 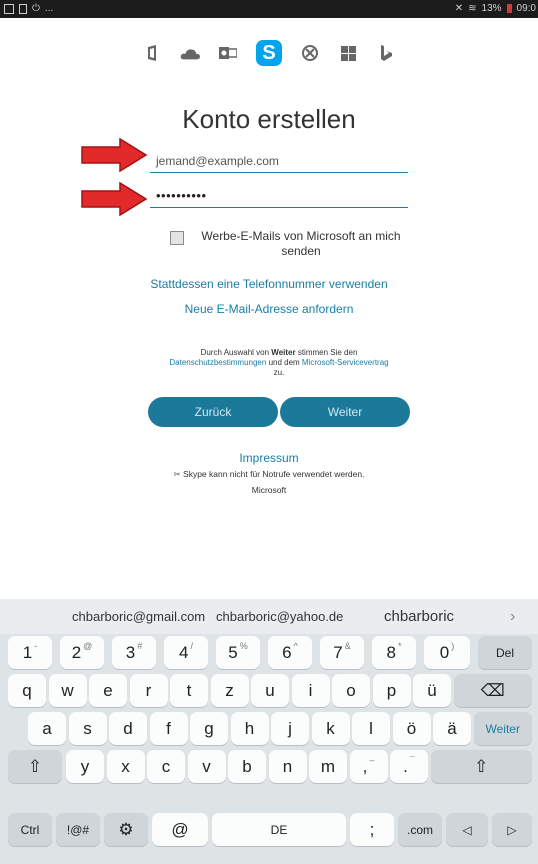 I want to click on key-k: k, so click(x=330, y=728).